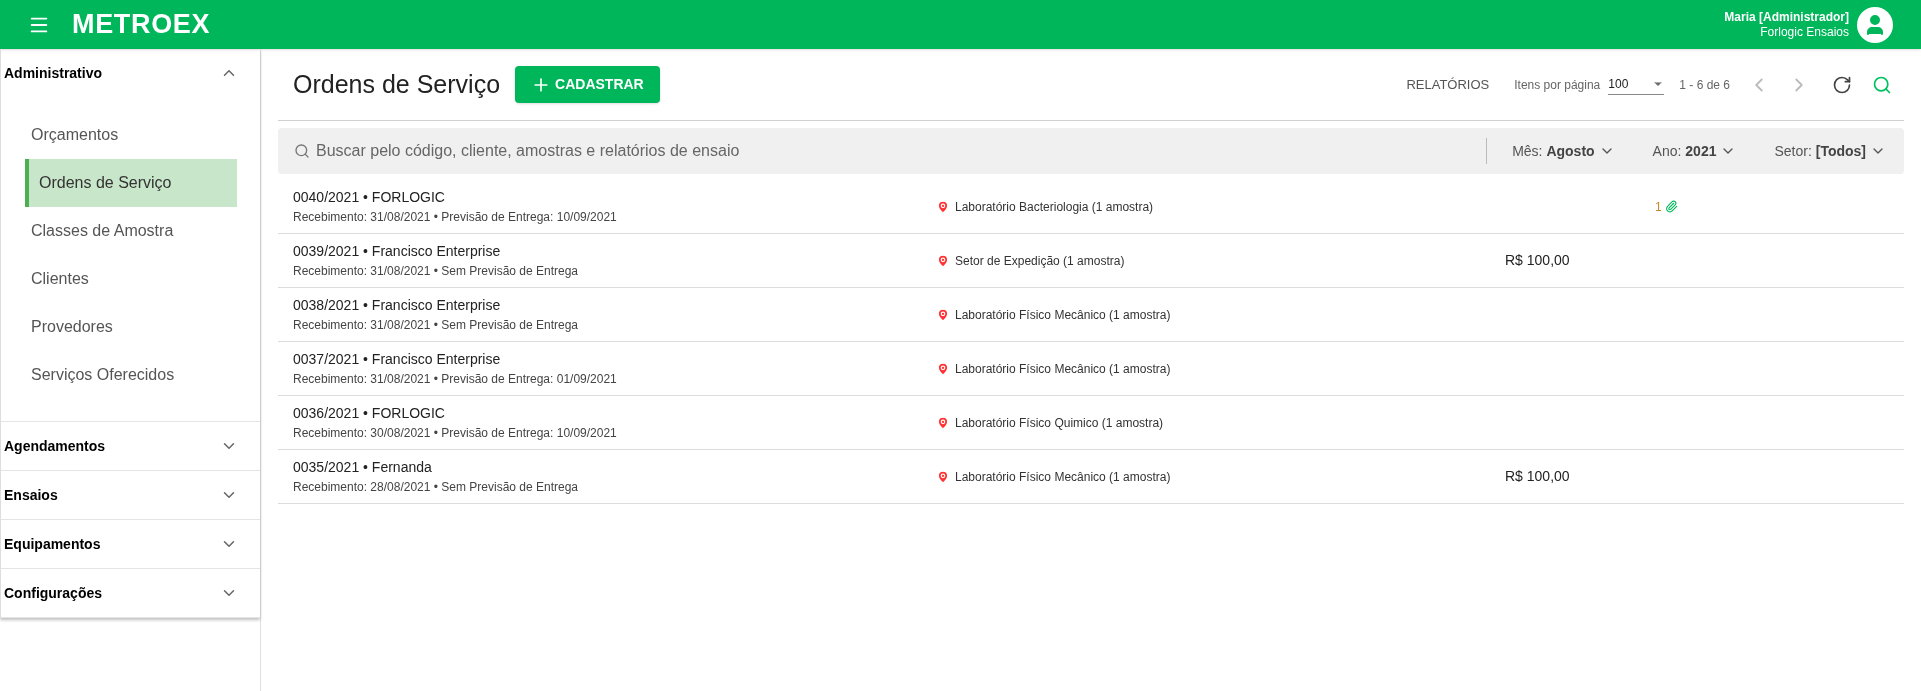  Describe the element at coordinates (131, 183) in the screenshot. I see `sidebar-item: Ordens de Serviço` at that location.